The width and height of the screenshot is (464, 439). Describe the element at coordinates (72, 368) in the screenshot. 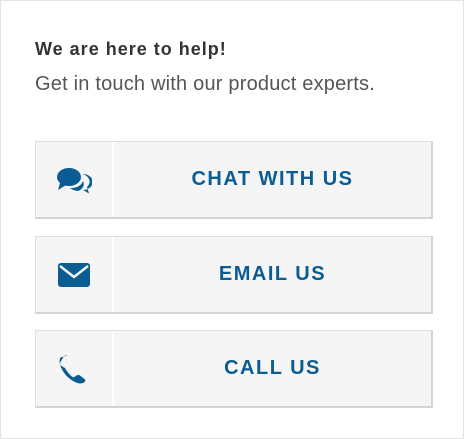

I see `phone-icon` at that location.